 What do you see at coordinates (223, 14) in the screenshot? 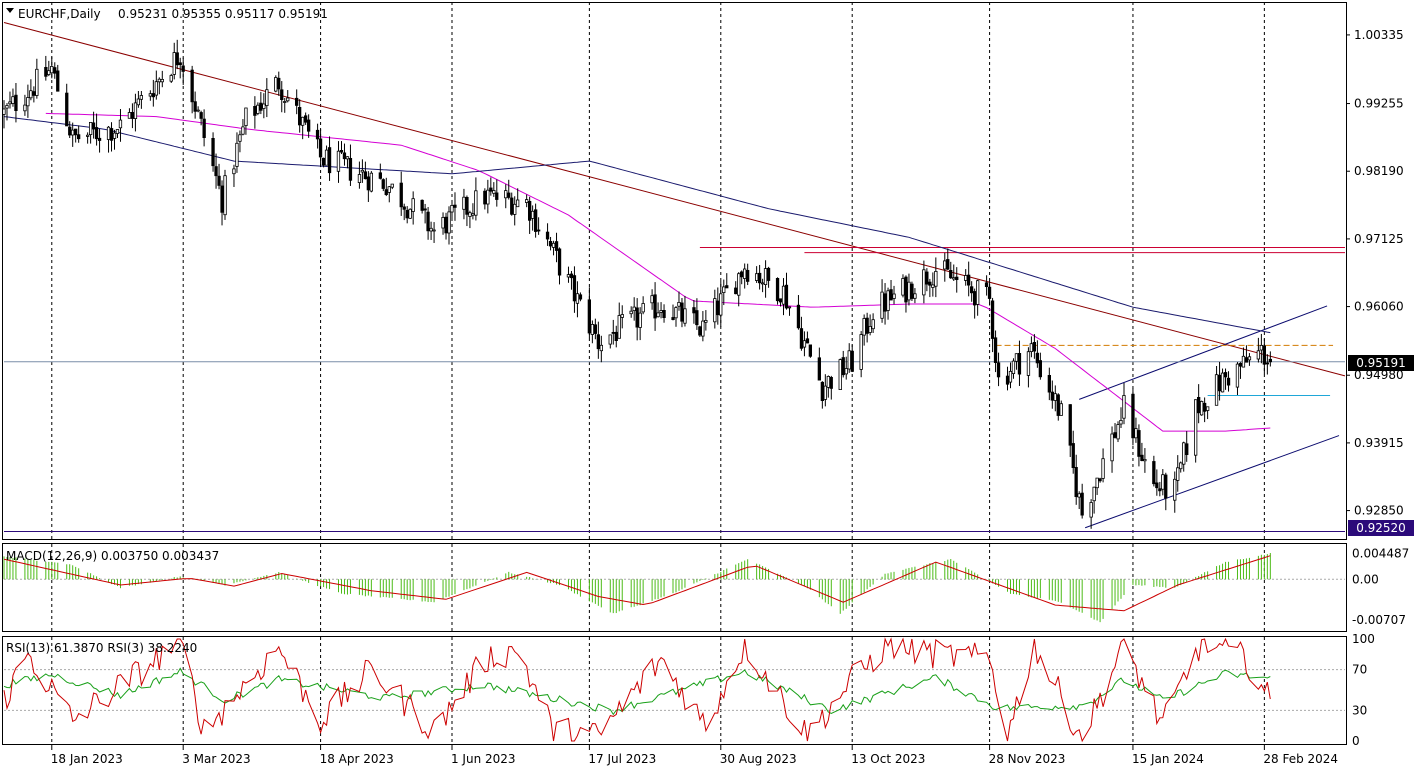
I see `ohlc-readout: 0.95231 0.95355 0.95117 0.95191` at bounding box center [223, 14].